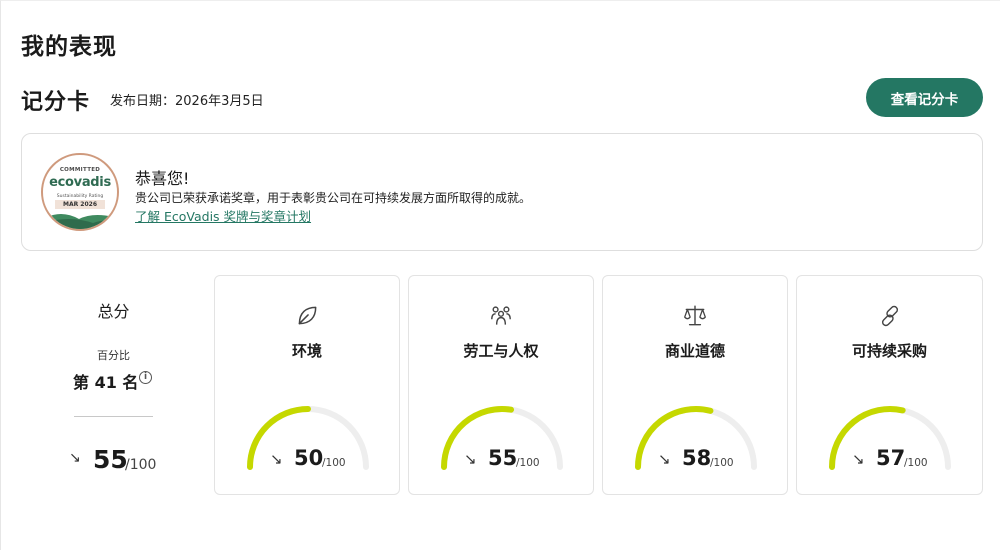  Describe the element at coordinates (80, 221) in the screenshot. I see `badge-hills` at that location.